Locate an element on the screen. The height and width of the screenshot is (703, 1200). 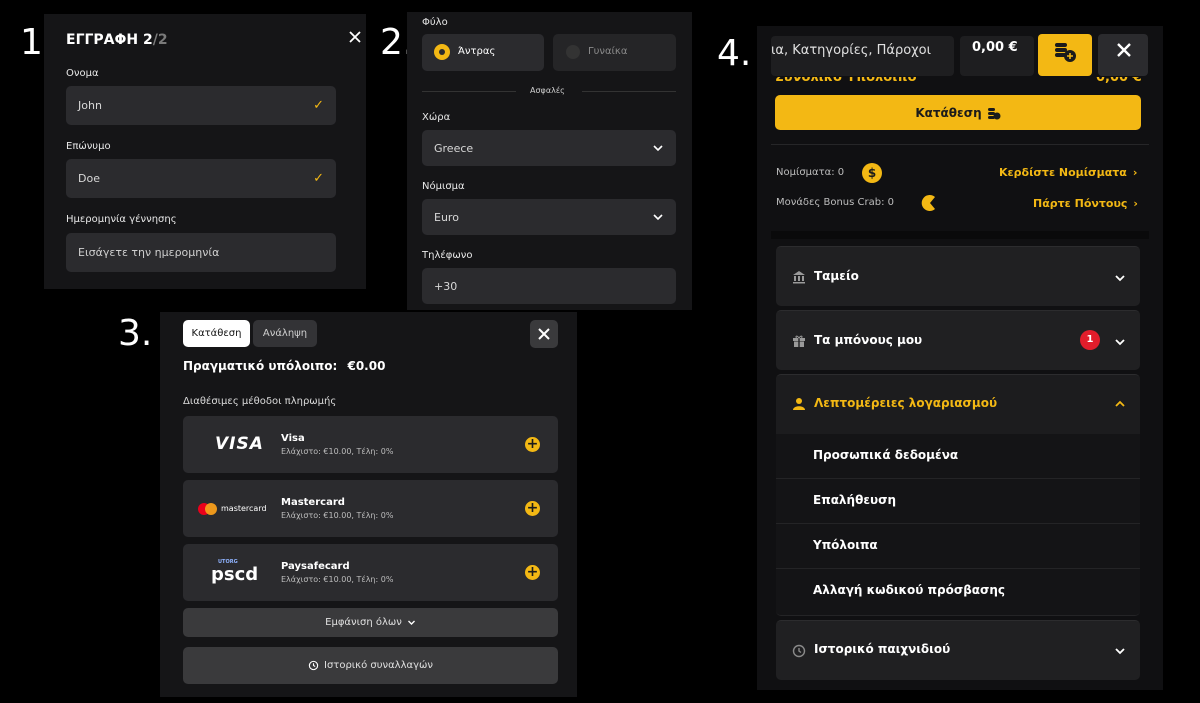
total-balance-row: Συνολικό Υπόλοιπο 0,00 € is located at coordinates (960, 83).